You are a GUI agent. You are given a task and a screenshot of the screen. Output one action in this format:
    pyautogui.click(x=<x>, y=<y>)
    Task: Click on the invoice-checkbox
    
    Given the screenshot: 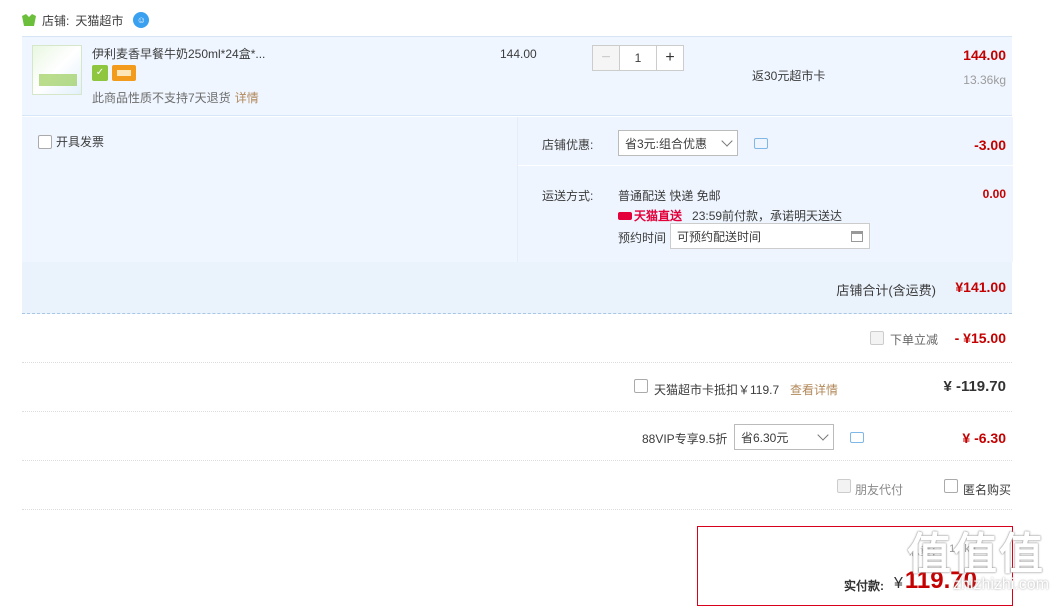 What is the action you would take?
    pyautogui.click(x=45, y=141)
    